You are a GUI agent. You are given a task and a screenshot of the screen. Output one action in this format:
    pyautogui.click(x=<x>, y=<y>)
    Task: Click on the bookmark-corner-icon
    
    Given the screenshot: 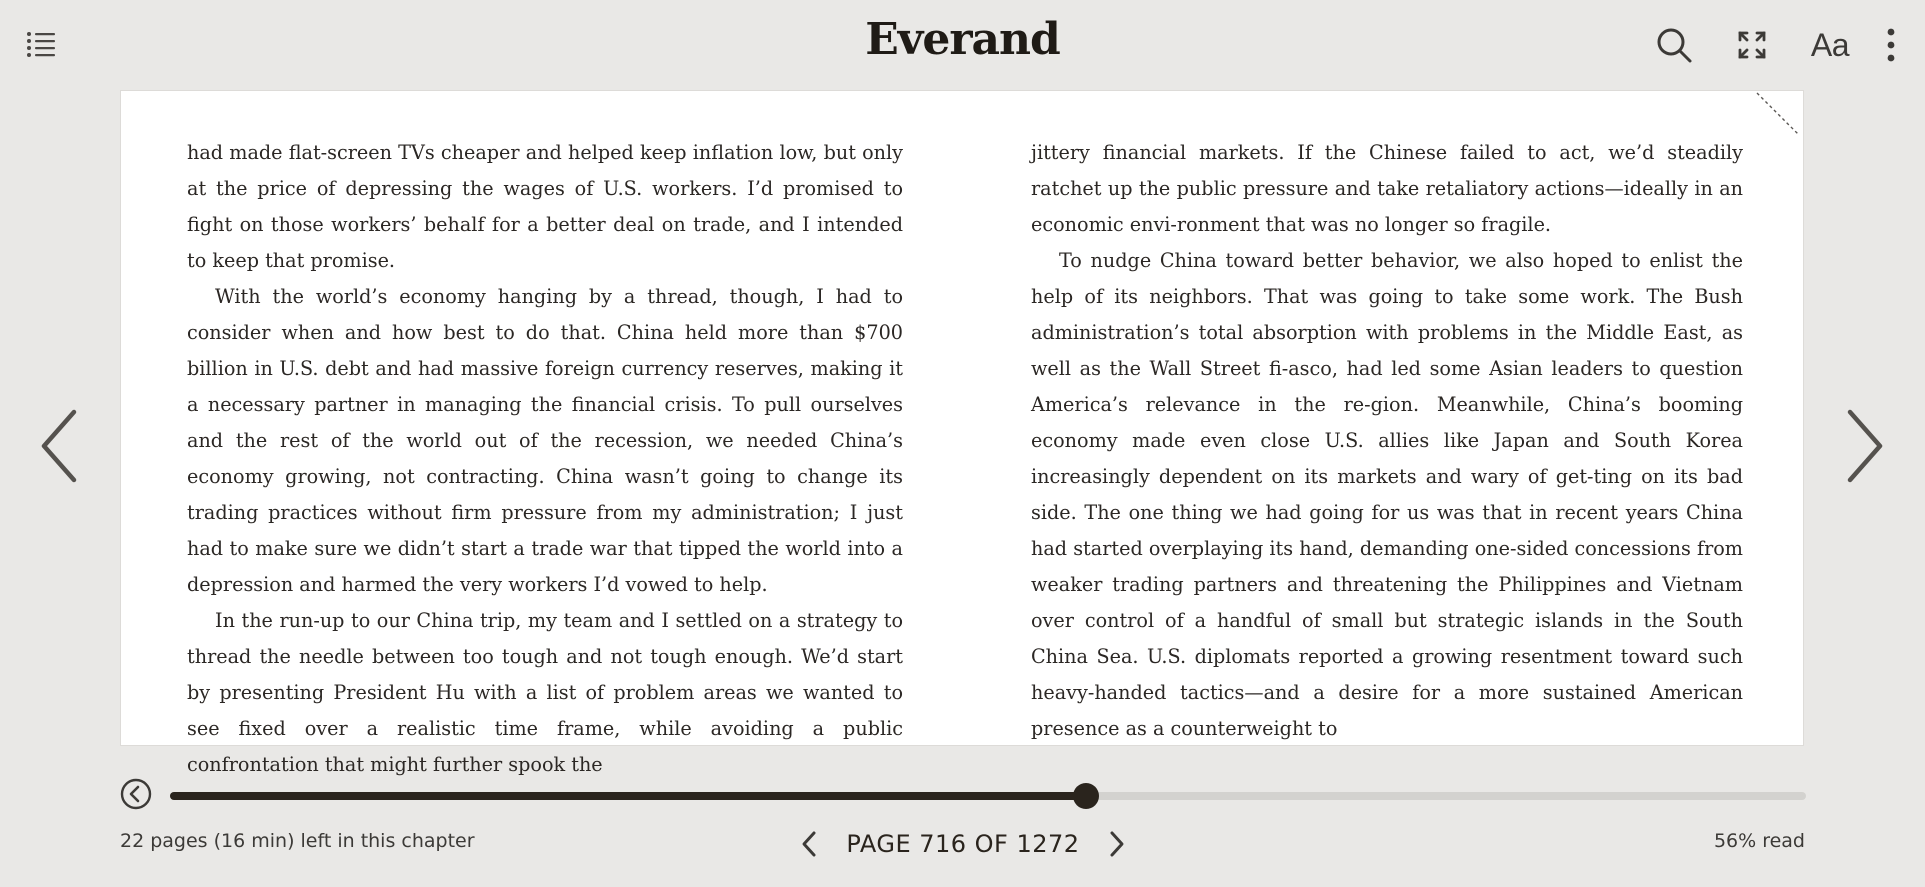 What is the action you would take?
    pyautogui.click(x=1778, y=116)
    